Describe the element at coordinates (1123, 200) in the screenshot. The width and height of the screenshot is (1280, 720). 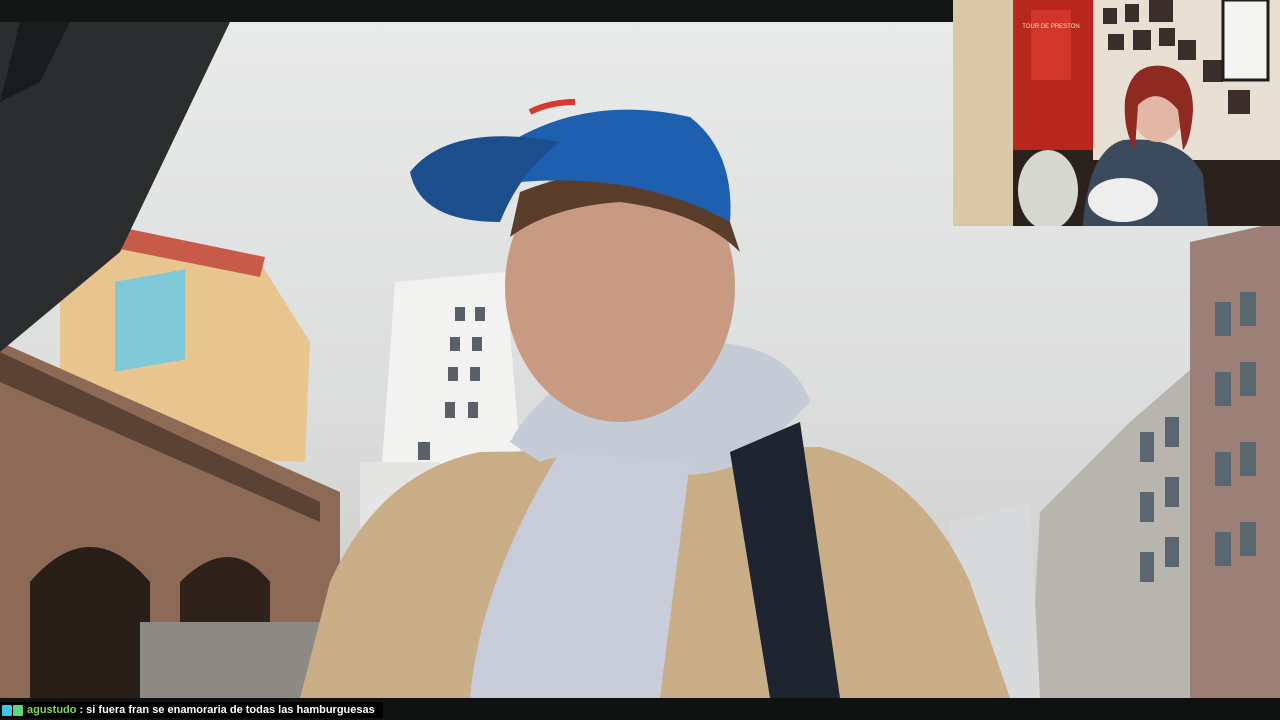
I see `webcam-pillow` at that location.